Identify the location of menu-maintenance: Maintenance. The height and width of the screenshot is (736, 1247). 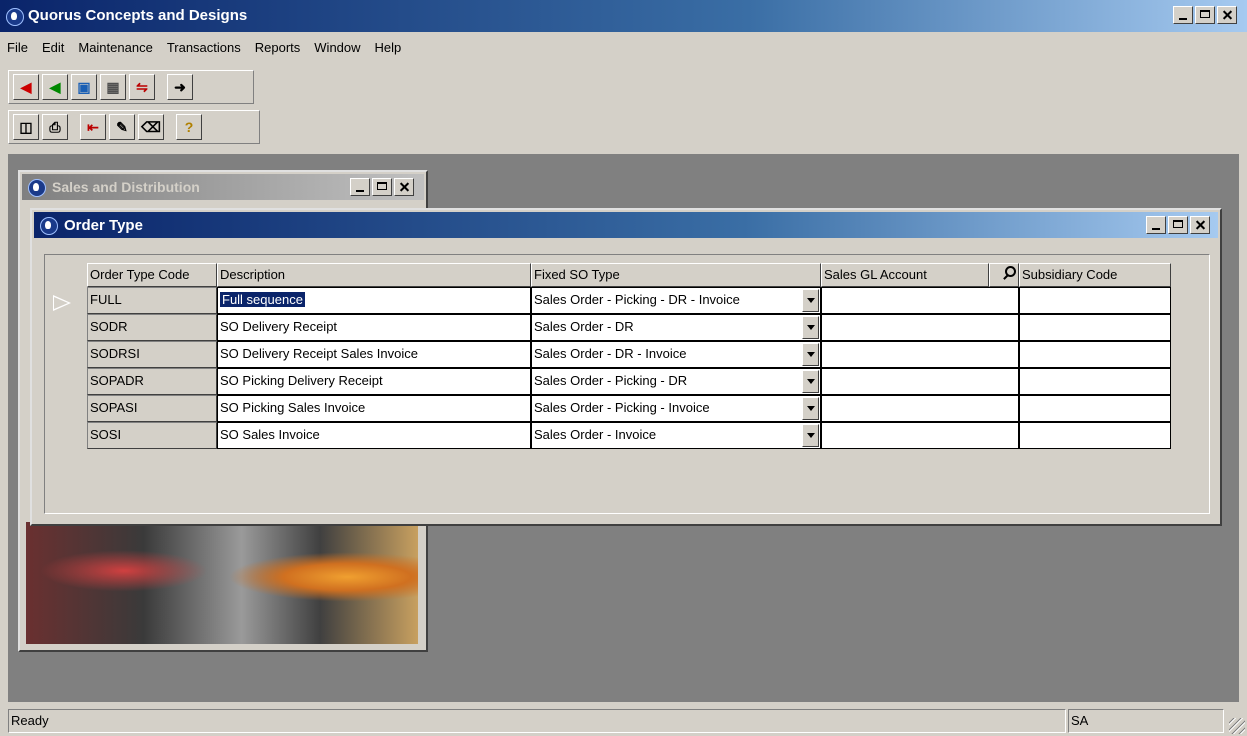
(115, 47).